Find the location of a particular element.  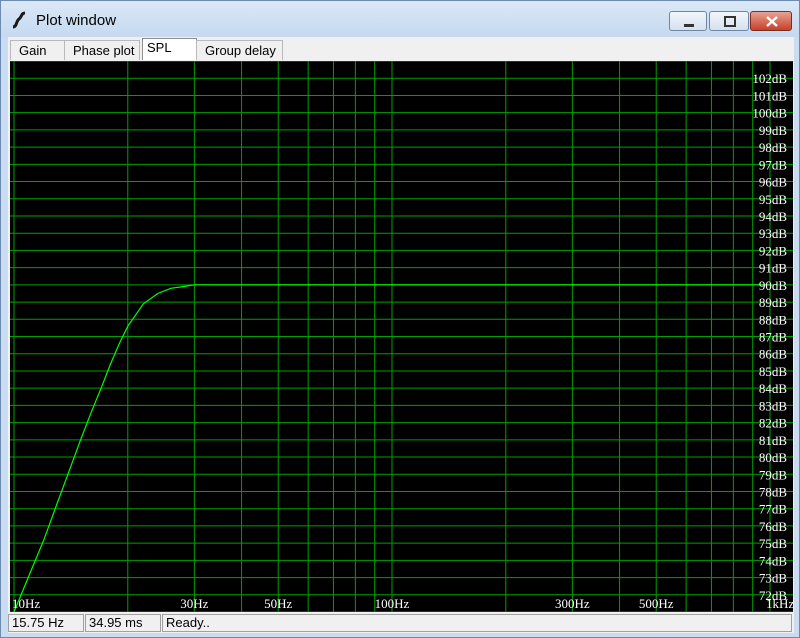

window-title: Plot window is located at coordinates (76, 20).